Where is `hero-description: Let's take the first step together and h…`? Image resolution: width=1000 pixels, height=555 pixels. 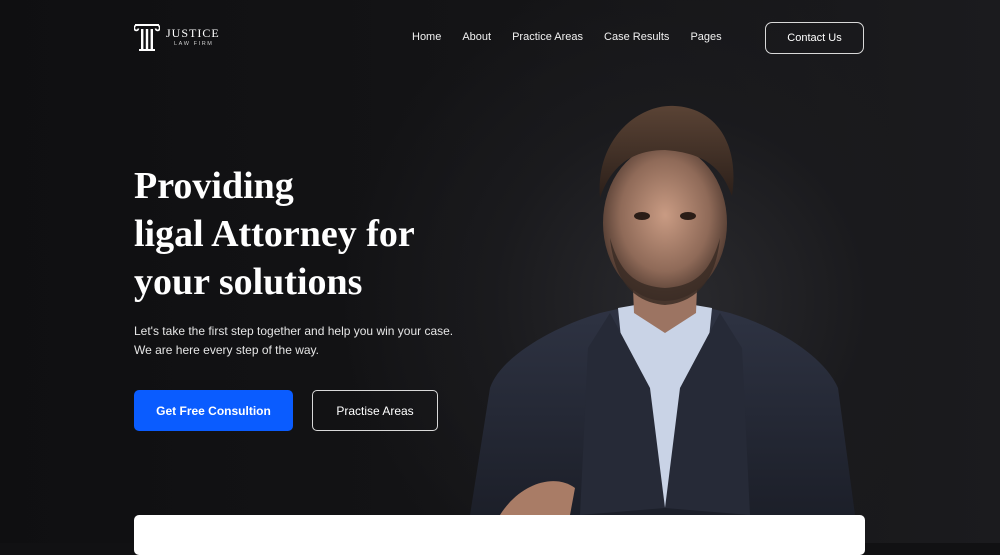
hero-description: Let's take the first step together and h… is located at coordinates (294, 340).